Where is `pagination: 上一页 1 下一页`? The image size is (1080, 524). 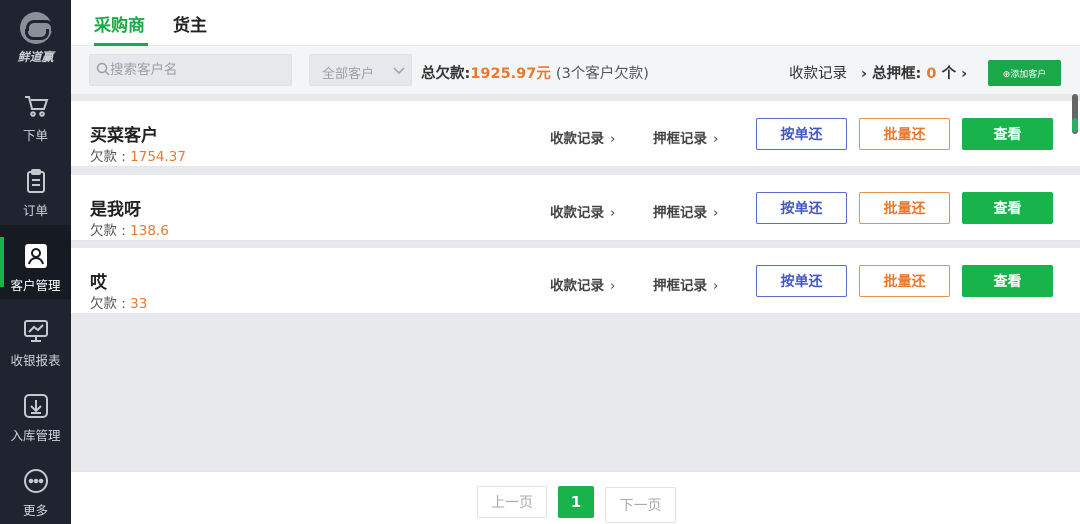 pagination: 上一页 1 下一页 is located at coordinates (575, 497).